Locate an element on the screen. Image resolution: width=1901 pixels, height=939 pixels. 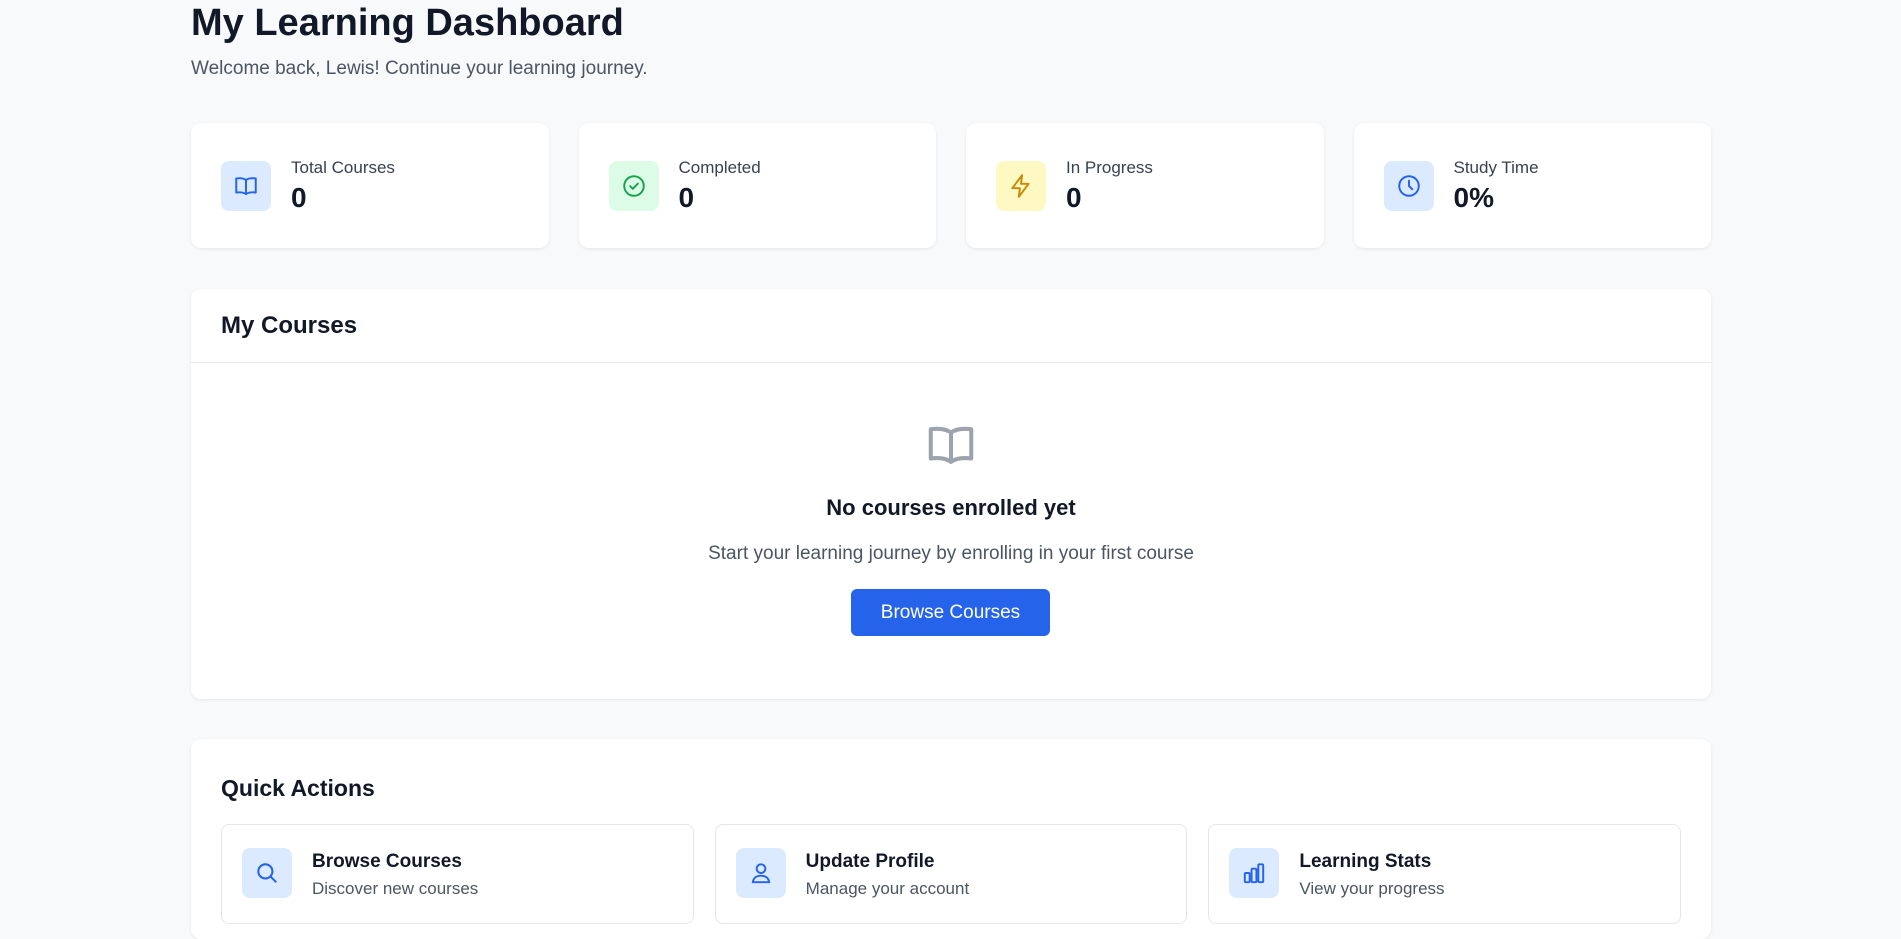
stat-card-in-progress: In Progress 0 is located at coordinates (1145, 185).